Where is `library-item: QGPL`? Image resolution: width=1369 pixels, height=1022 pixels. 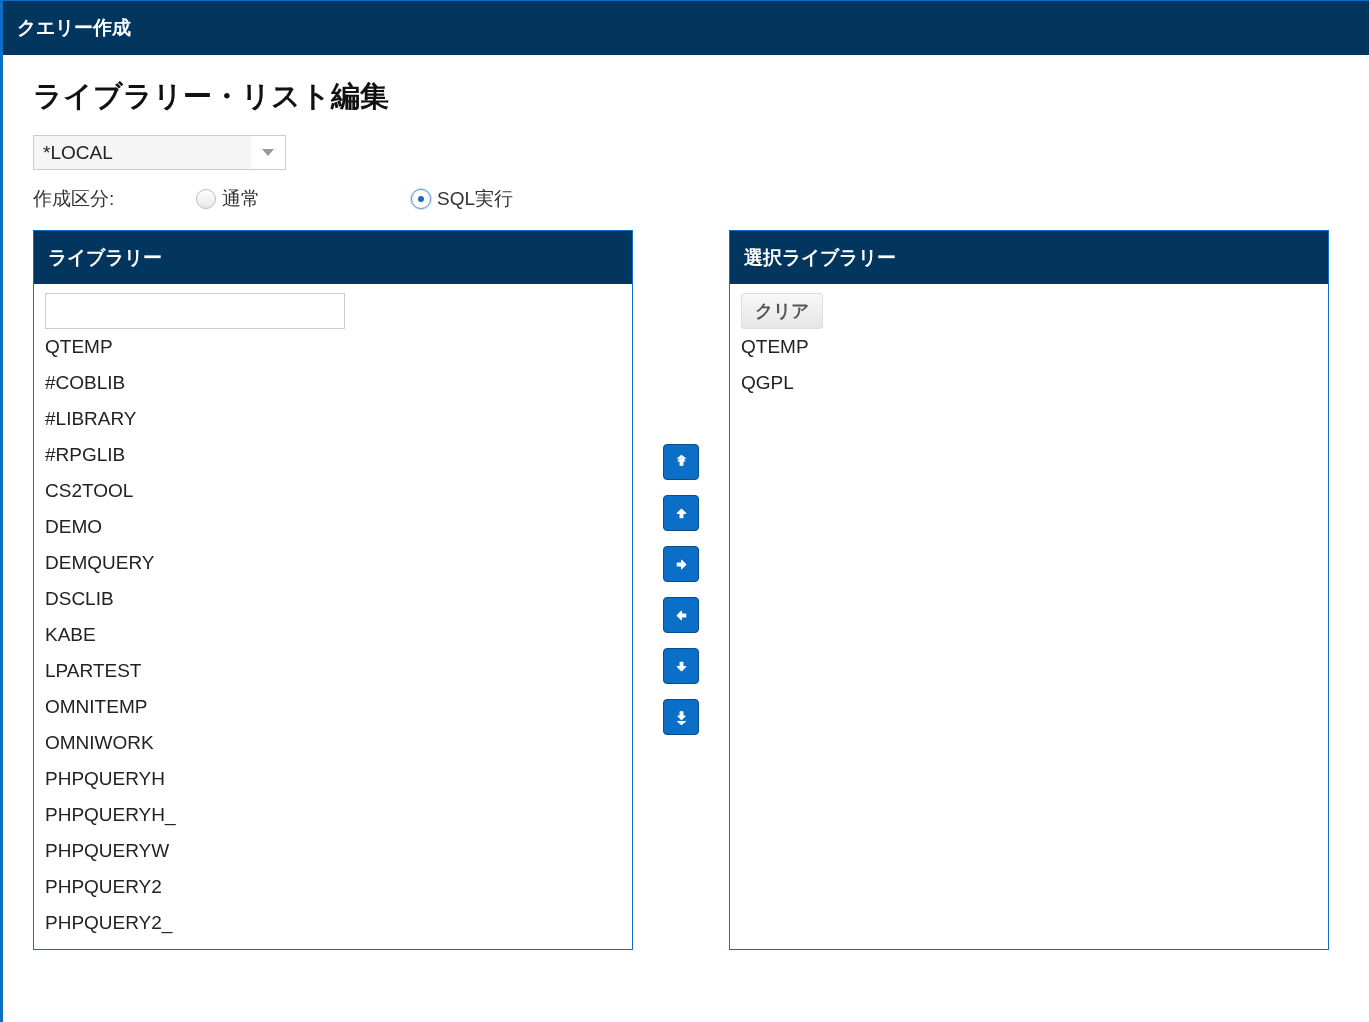 library-item: QGPL is located at coordinates (1029, 383).